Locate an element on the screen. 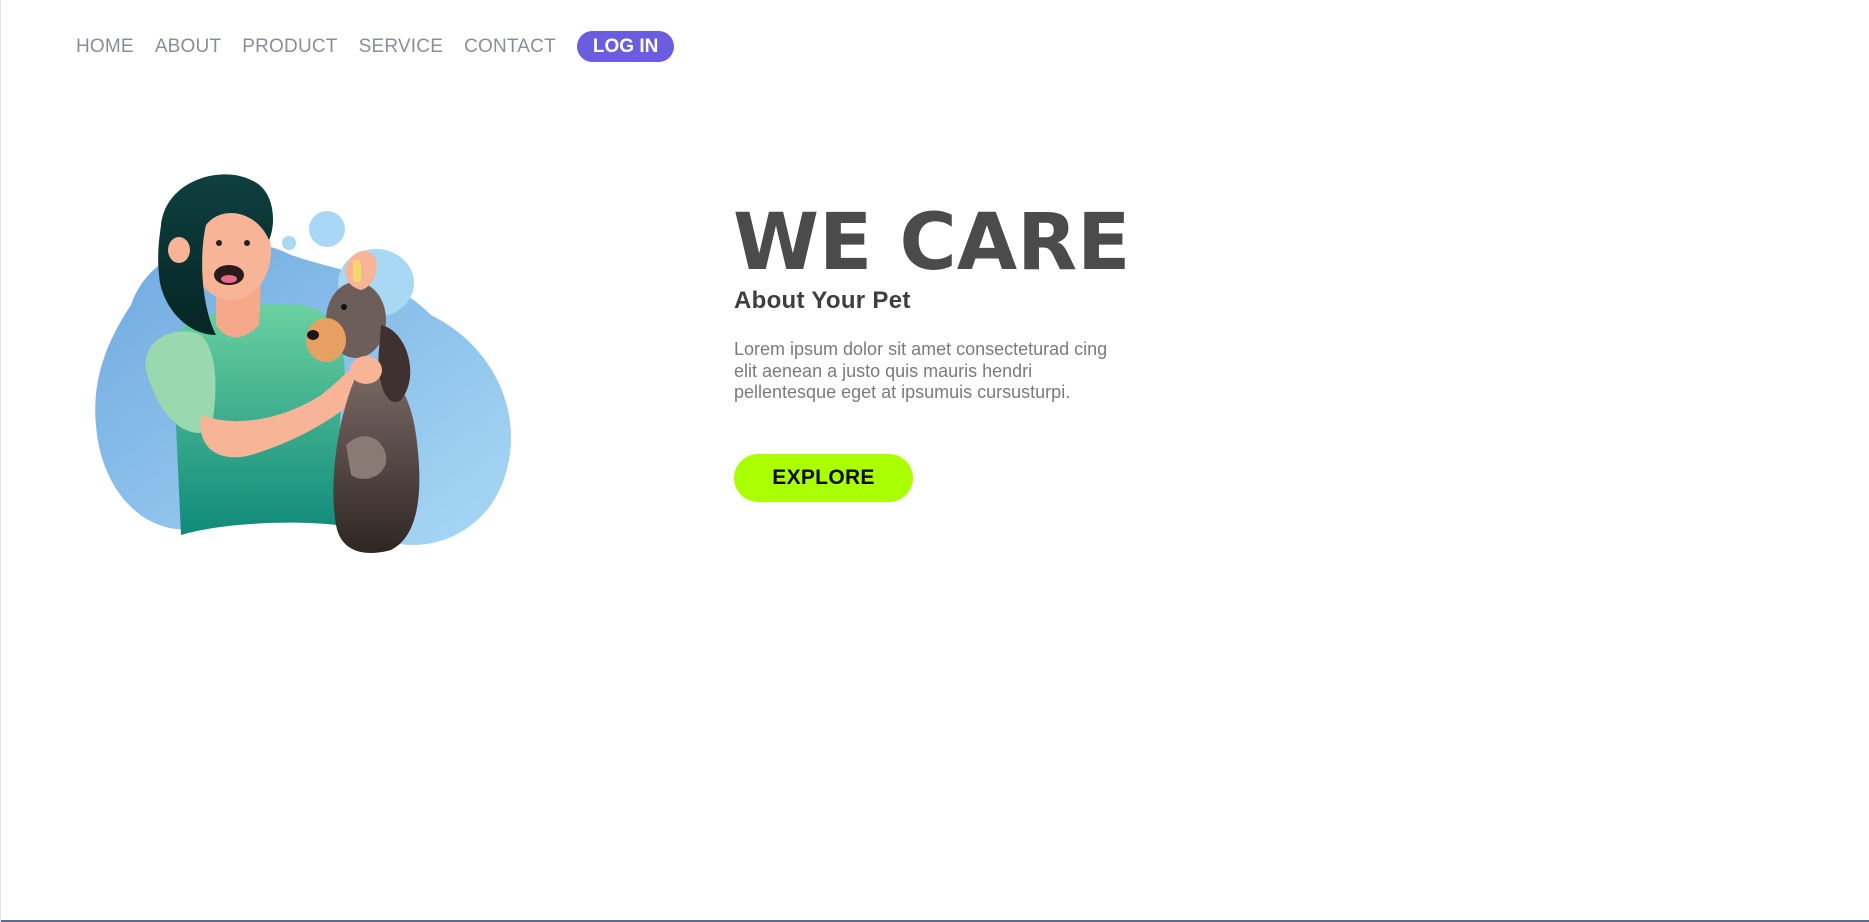  dog-eye-shape is located at coordinates (344, 307).